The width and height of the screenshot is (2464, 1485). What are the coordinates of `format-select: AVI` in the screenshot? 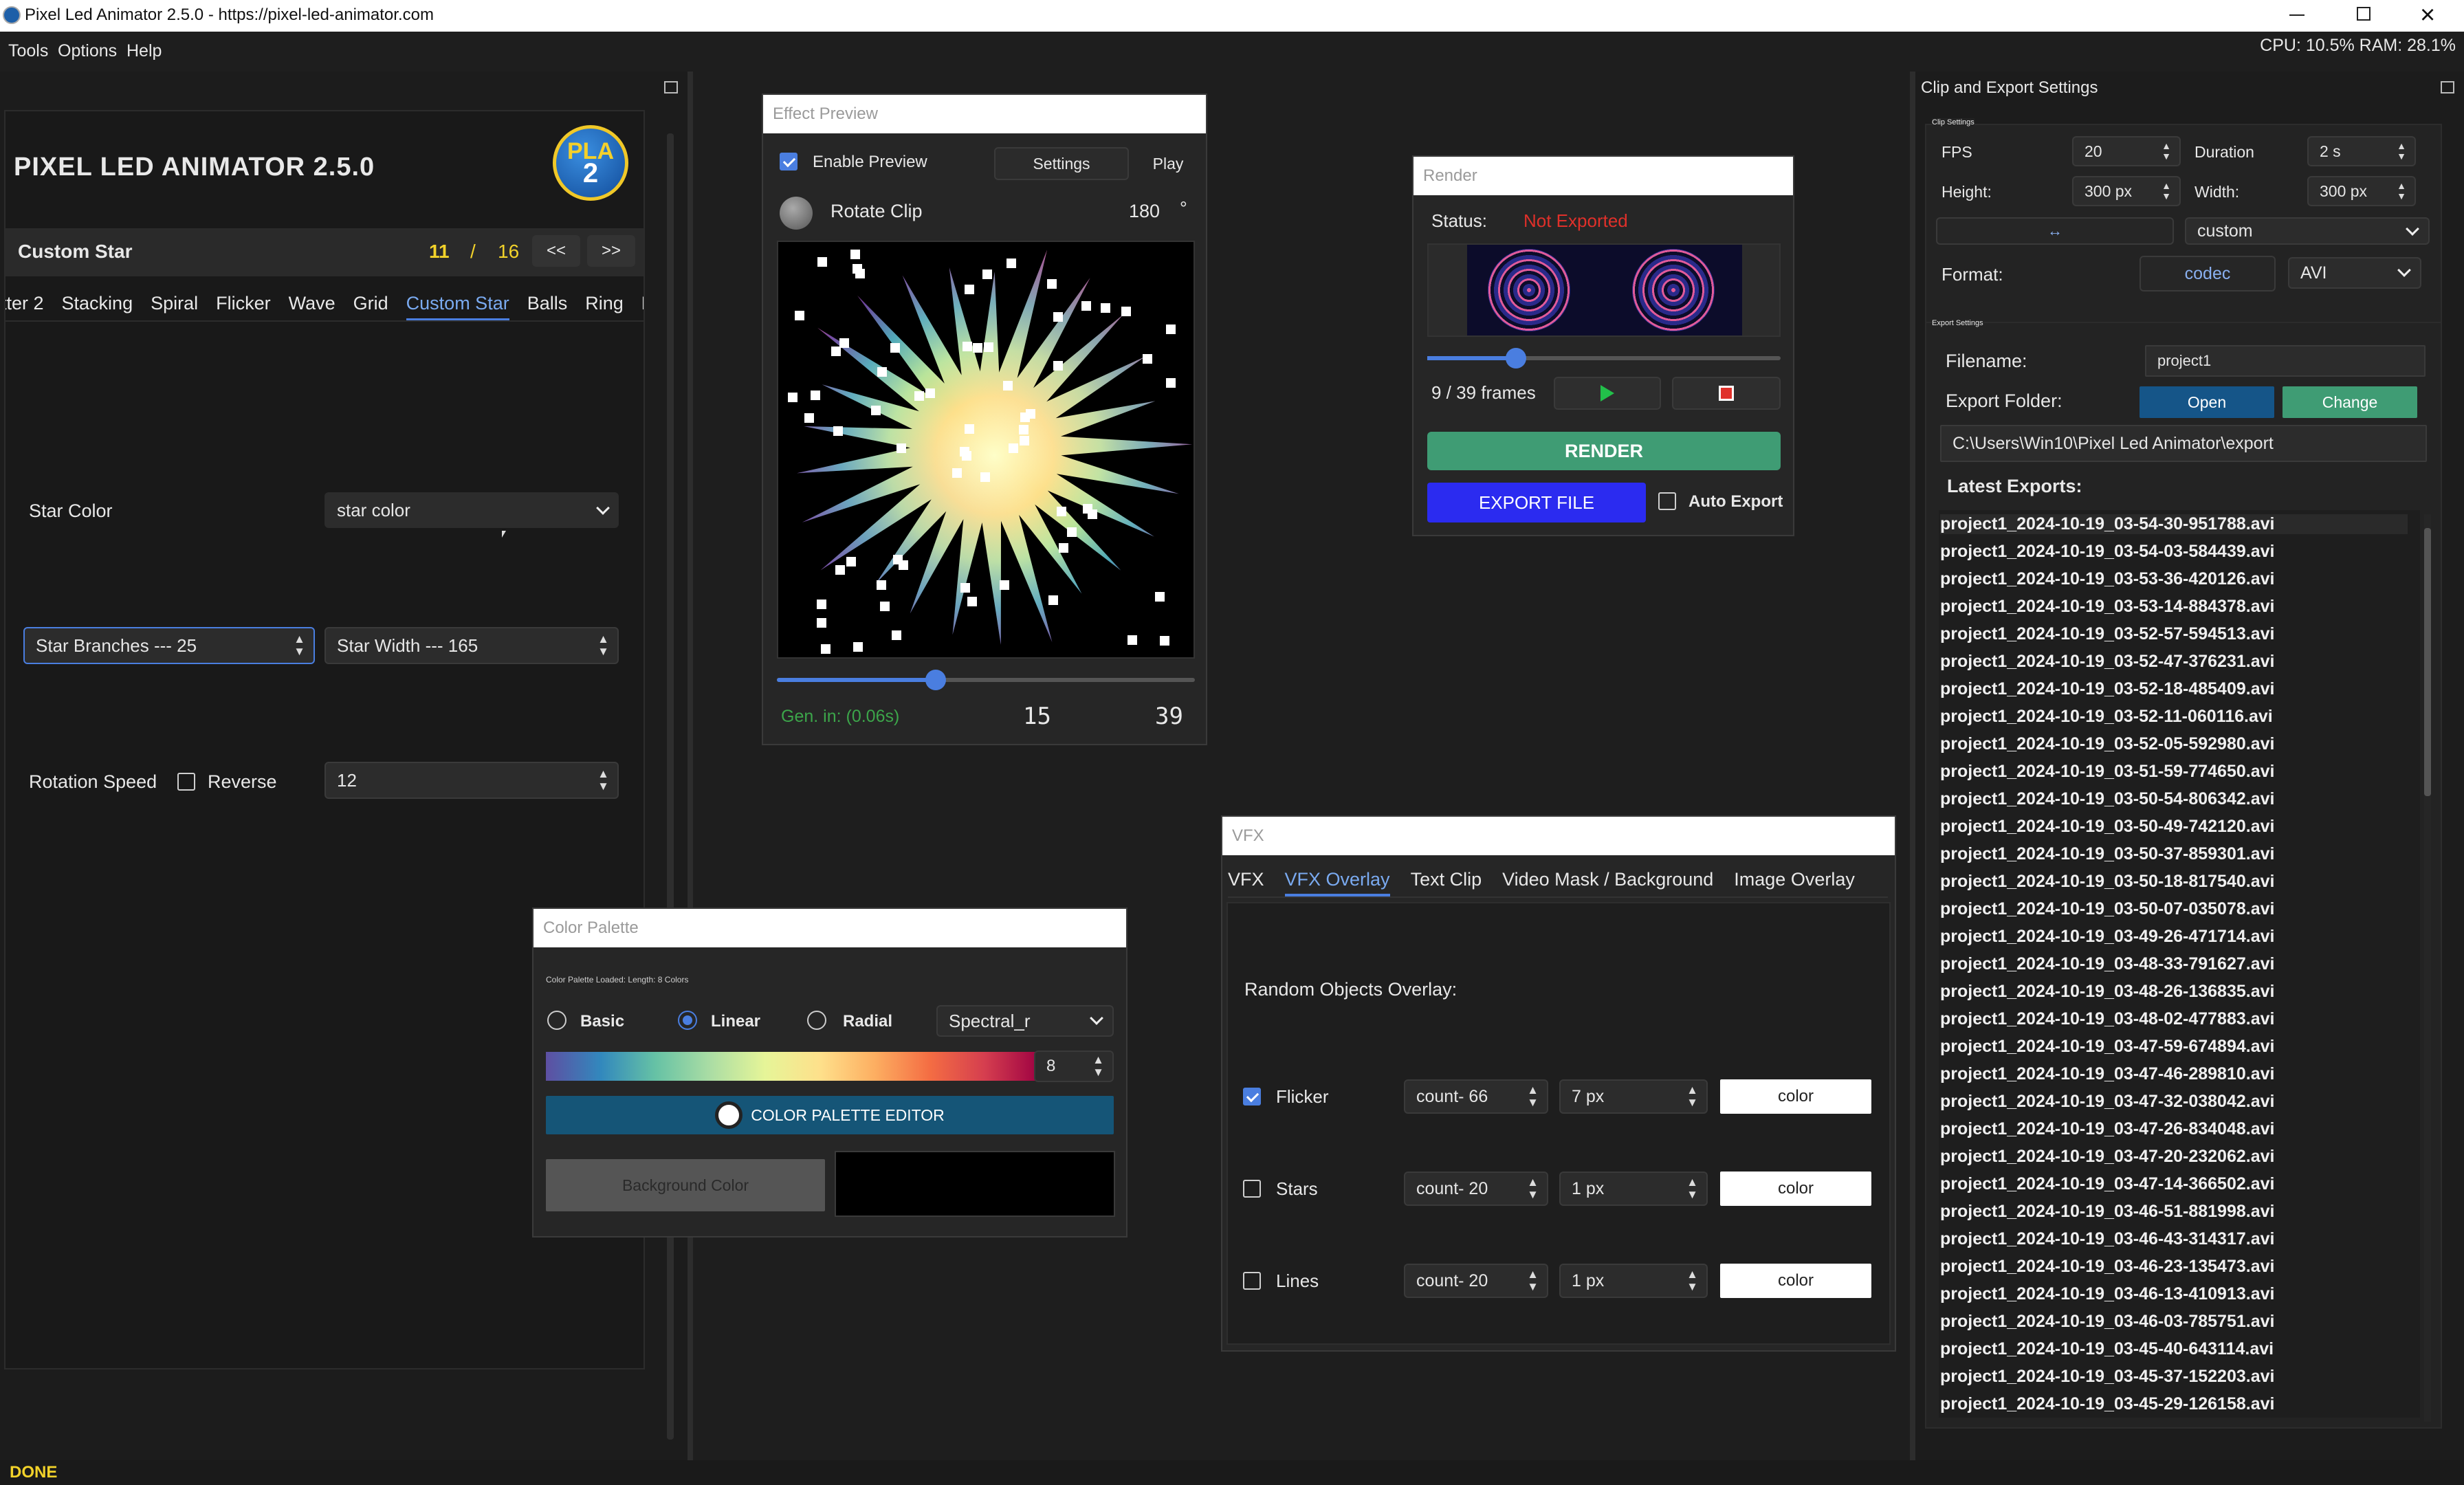 It's located at (2354, 273).